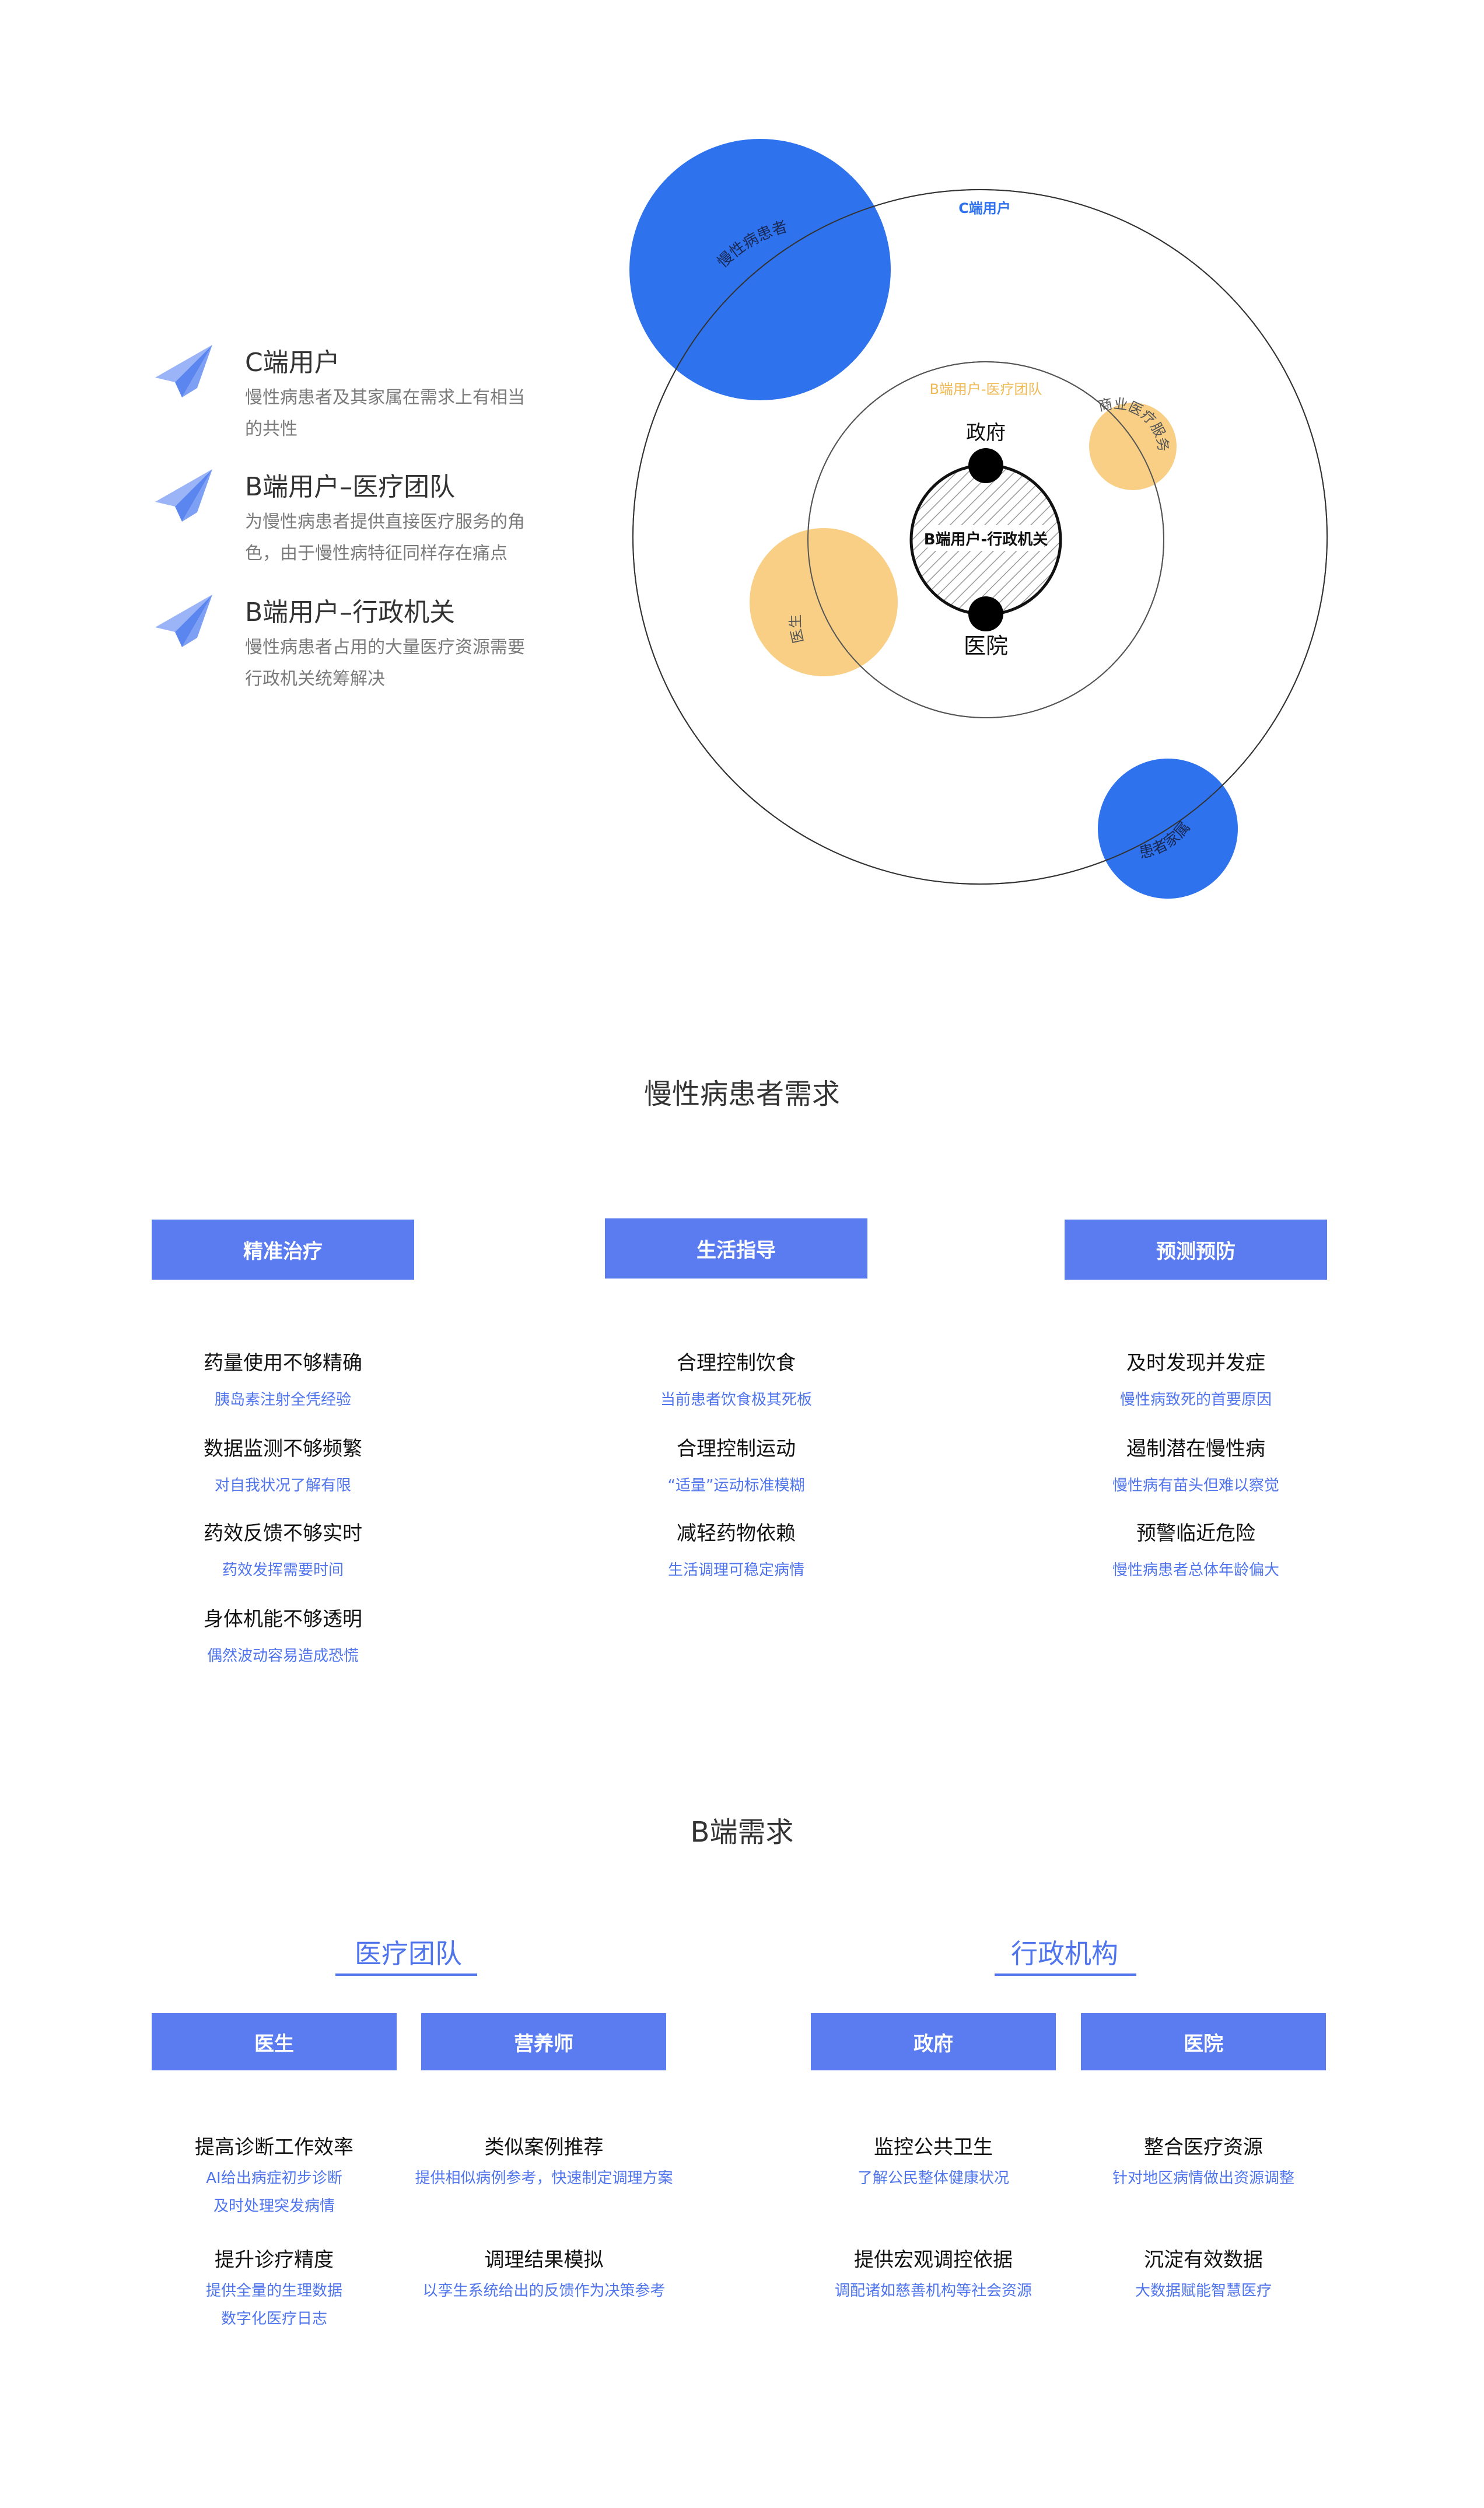  I want to click on need-sub: 当前患者饮食极其死板, so click(736, 1400).